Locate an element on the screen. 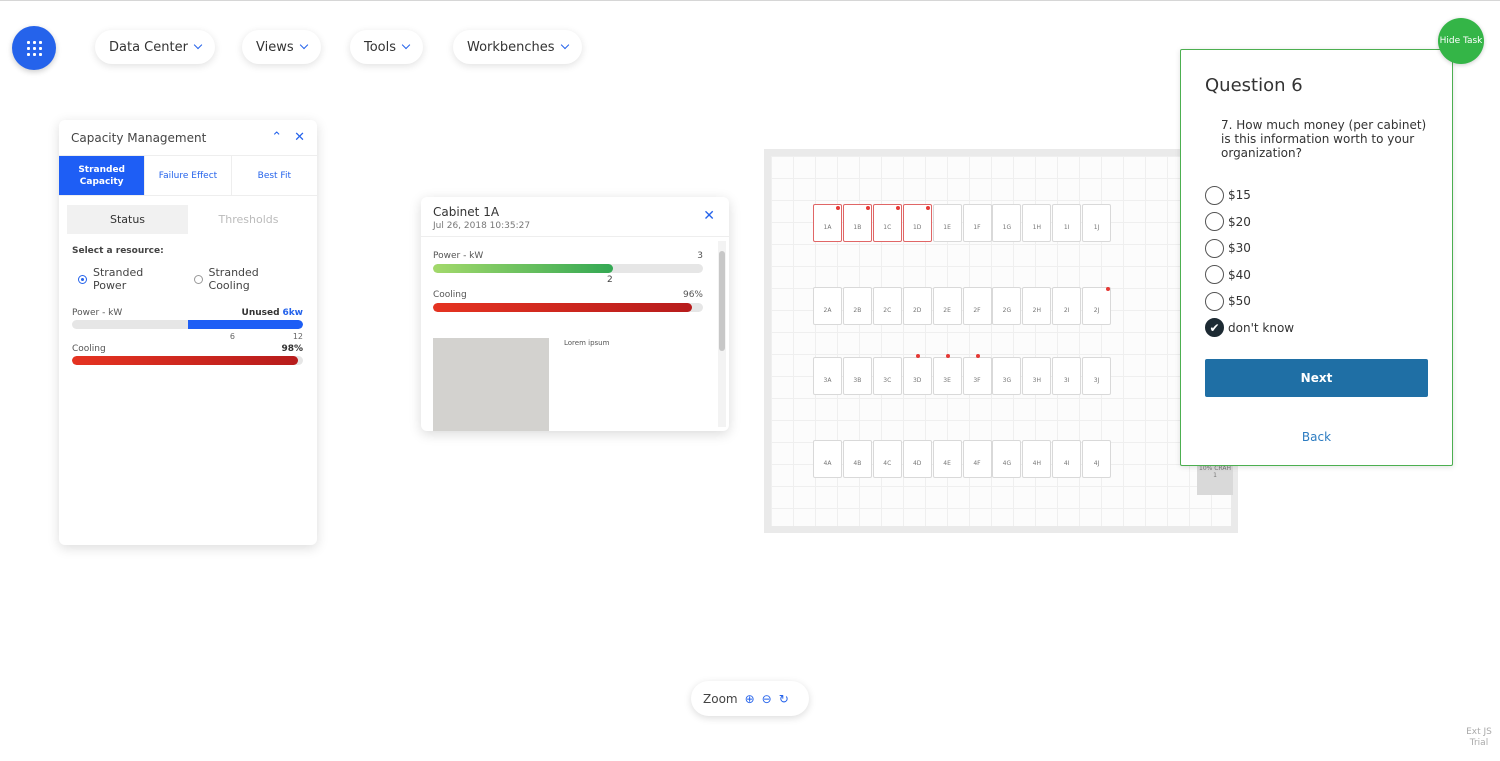  cabinet-label: 4I is located at coordinates (1066, 463).